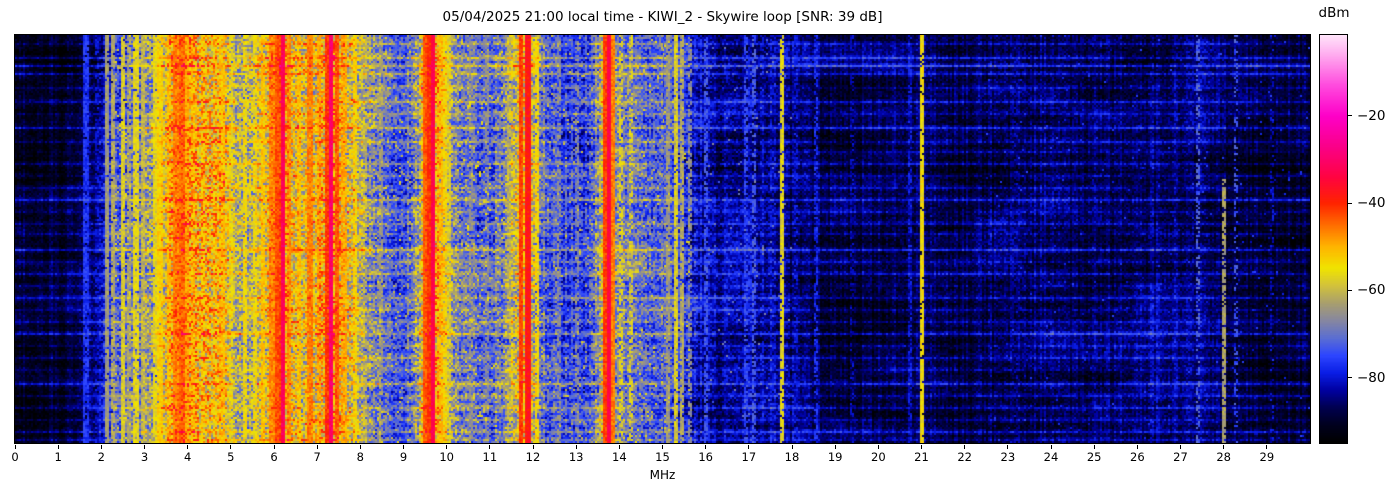 The height and width of the screenshot is (500, 1400). Describe the element at coordinates (533, 457) in the screenshot. I see `x-tick-label: 12` at that location.